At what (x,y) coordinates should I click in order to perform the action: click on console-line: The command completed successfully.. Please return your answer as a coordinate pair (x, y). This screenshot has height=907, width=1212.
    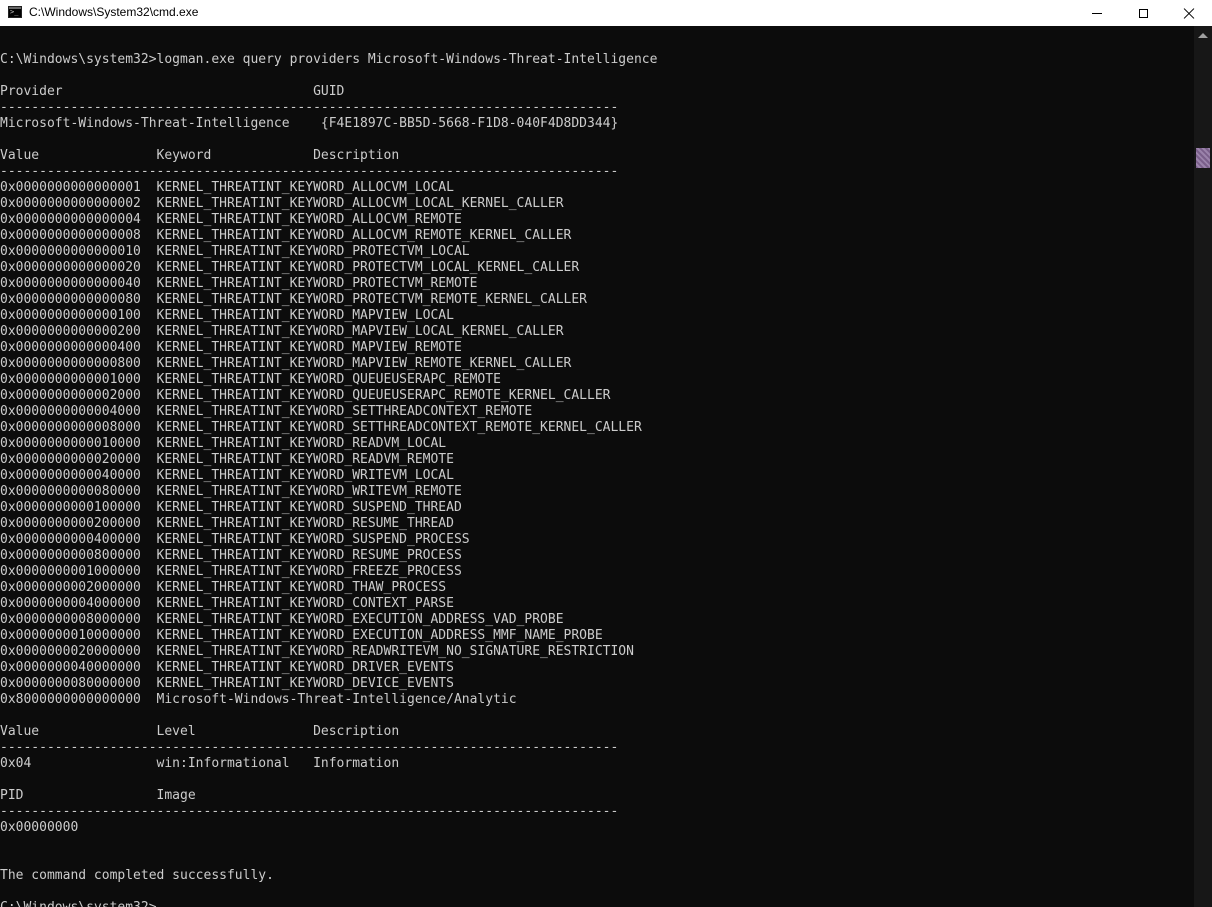
    Looking at the image, I should click on (137, 875).